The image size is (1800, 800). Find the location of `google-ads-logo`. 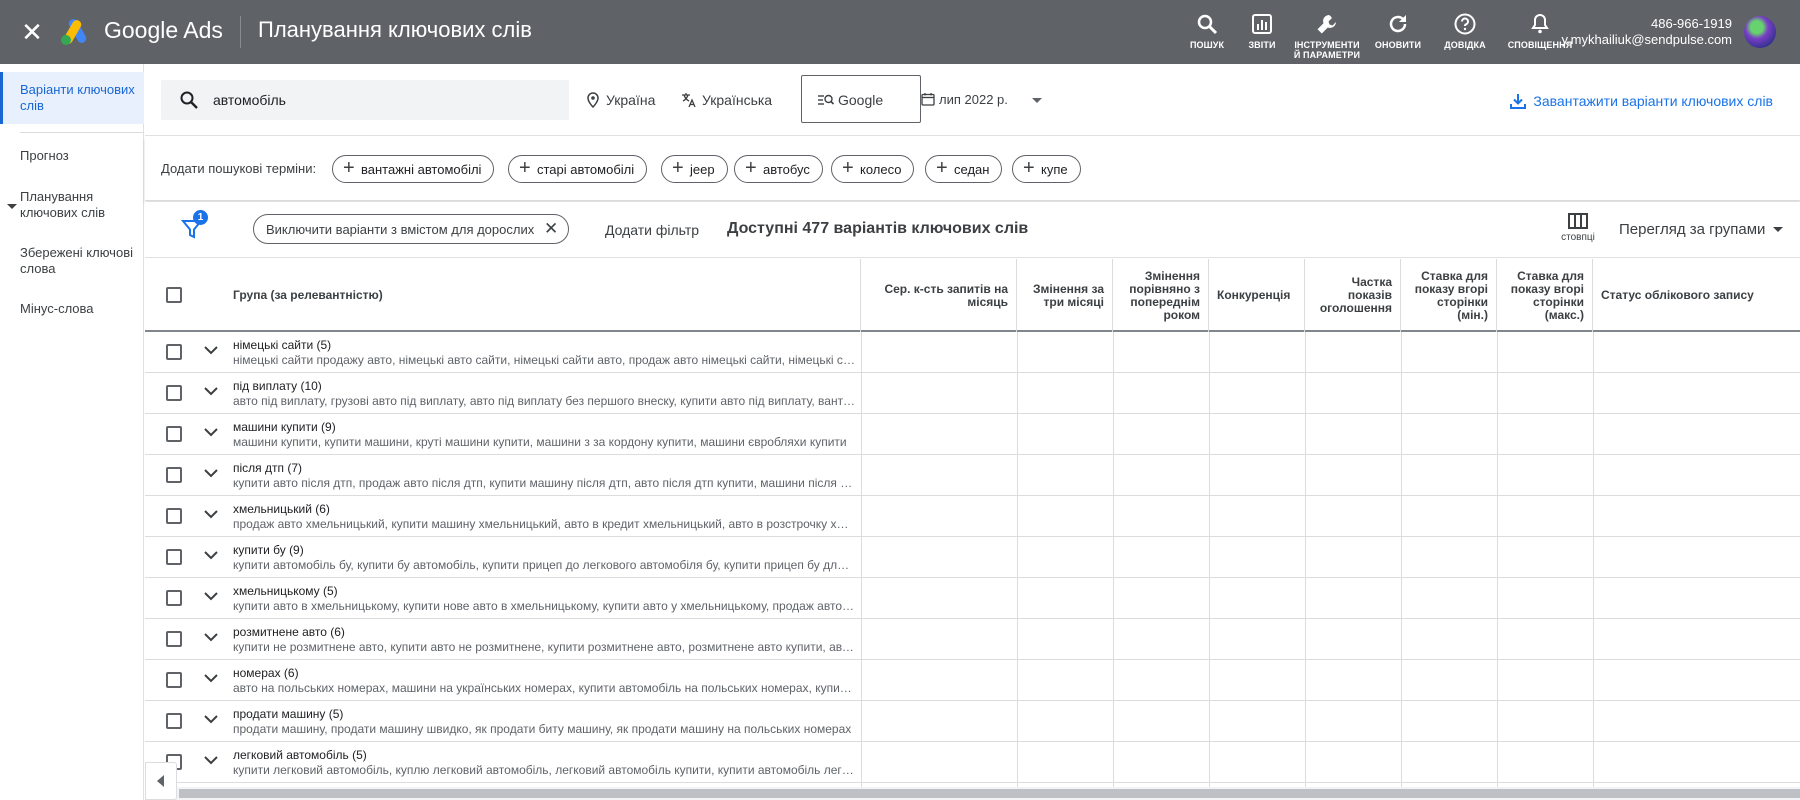

google-ads-logo is located at coordinates (76, 31).